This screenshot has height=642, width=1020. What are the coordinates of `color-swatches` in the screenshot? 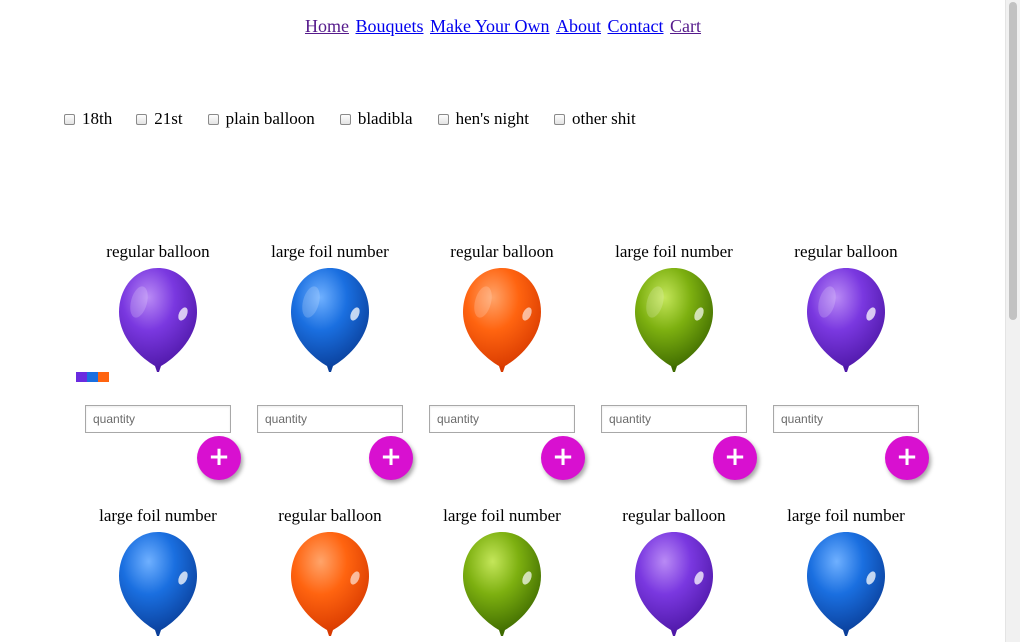 It's located at (92, 377).